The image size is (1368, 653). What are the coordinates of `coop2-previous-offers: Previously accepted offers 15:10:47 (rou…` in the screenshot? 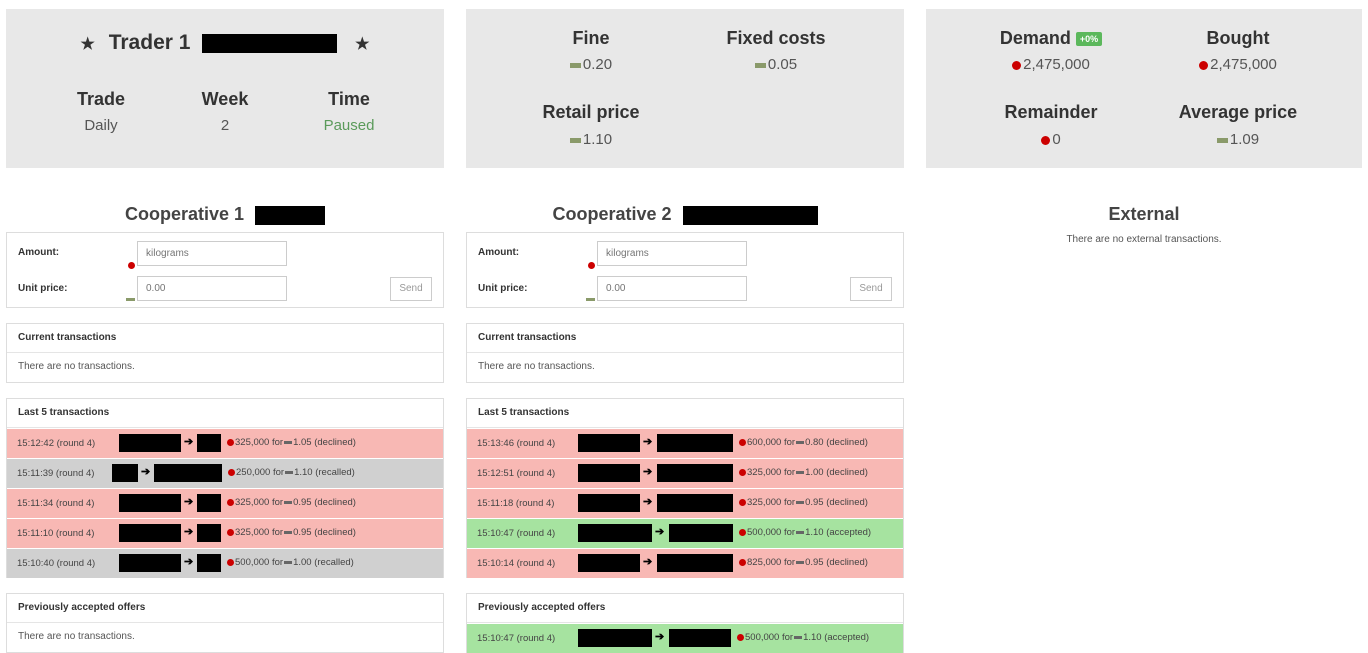 It's located at (685, 623).